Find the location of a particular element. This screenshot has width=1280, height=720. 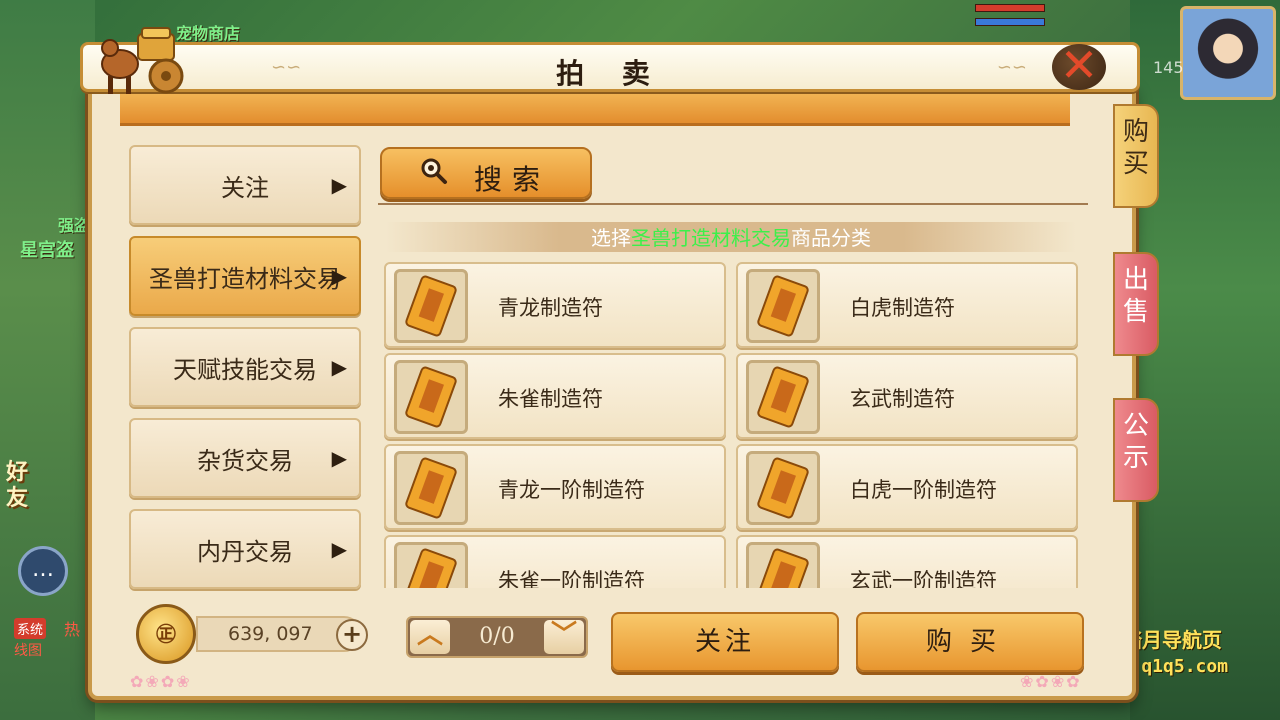

item-card: 白虎制造符 is located at coordinates (907, 305).